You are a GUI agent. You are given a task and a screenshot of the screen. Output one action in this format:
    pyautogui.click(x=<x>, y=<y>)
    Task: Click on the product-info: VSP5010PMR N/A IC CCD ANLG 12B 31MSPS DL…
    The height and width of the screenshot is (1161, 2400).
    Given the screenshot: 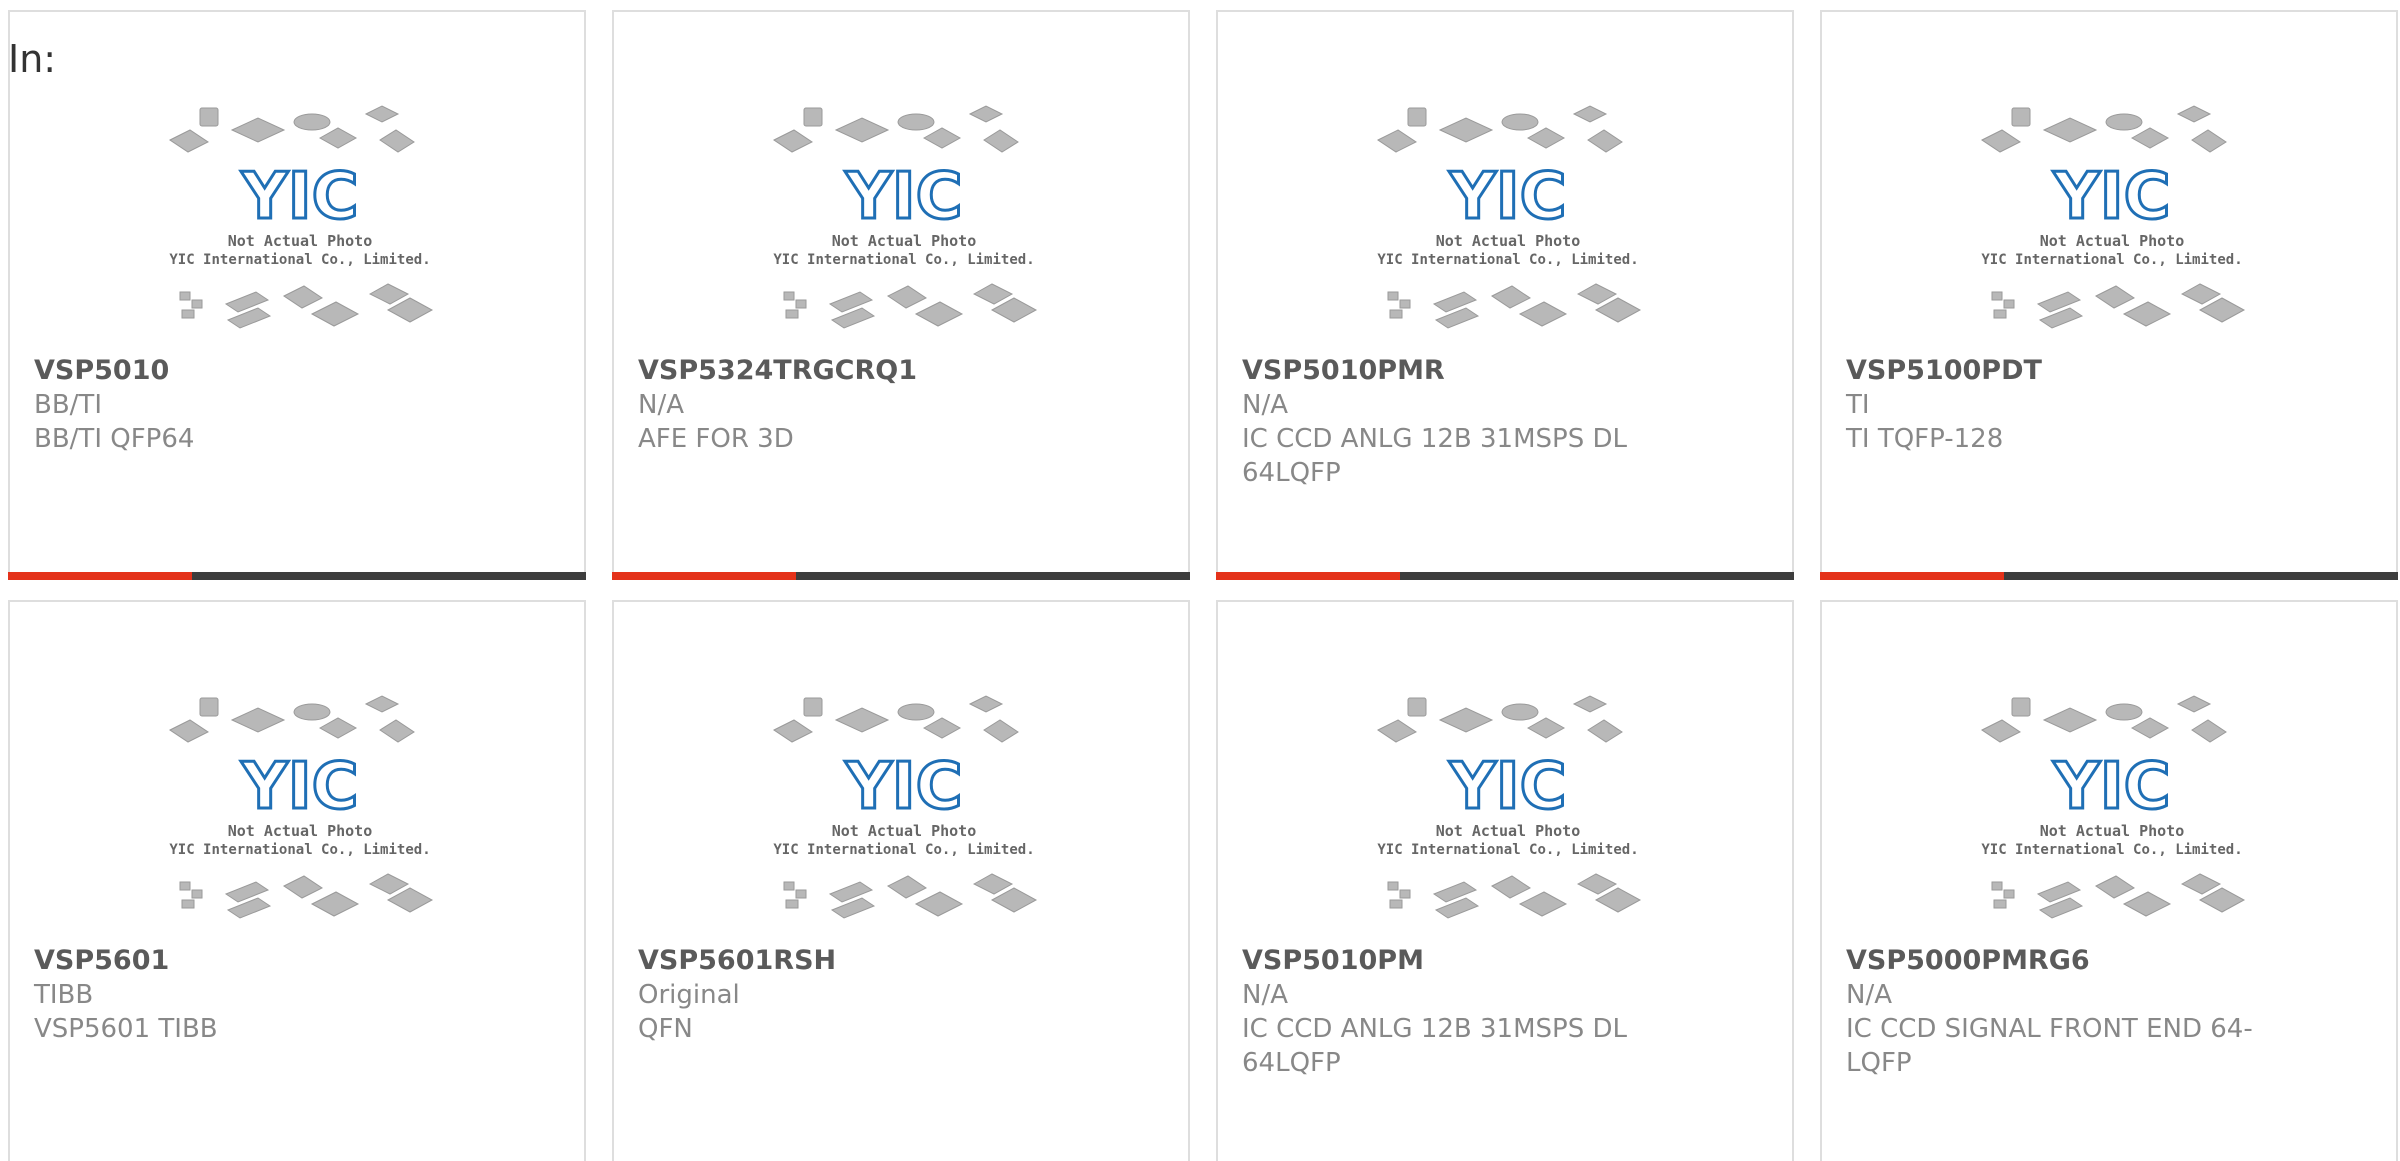 What is the action you would take?
    pyautogui.click(x=1457, y=422)
    